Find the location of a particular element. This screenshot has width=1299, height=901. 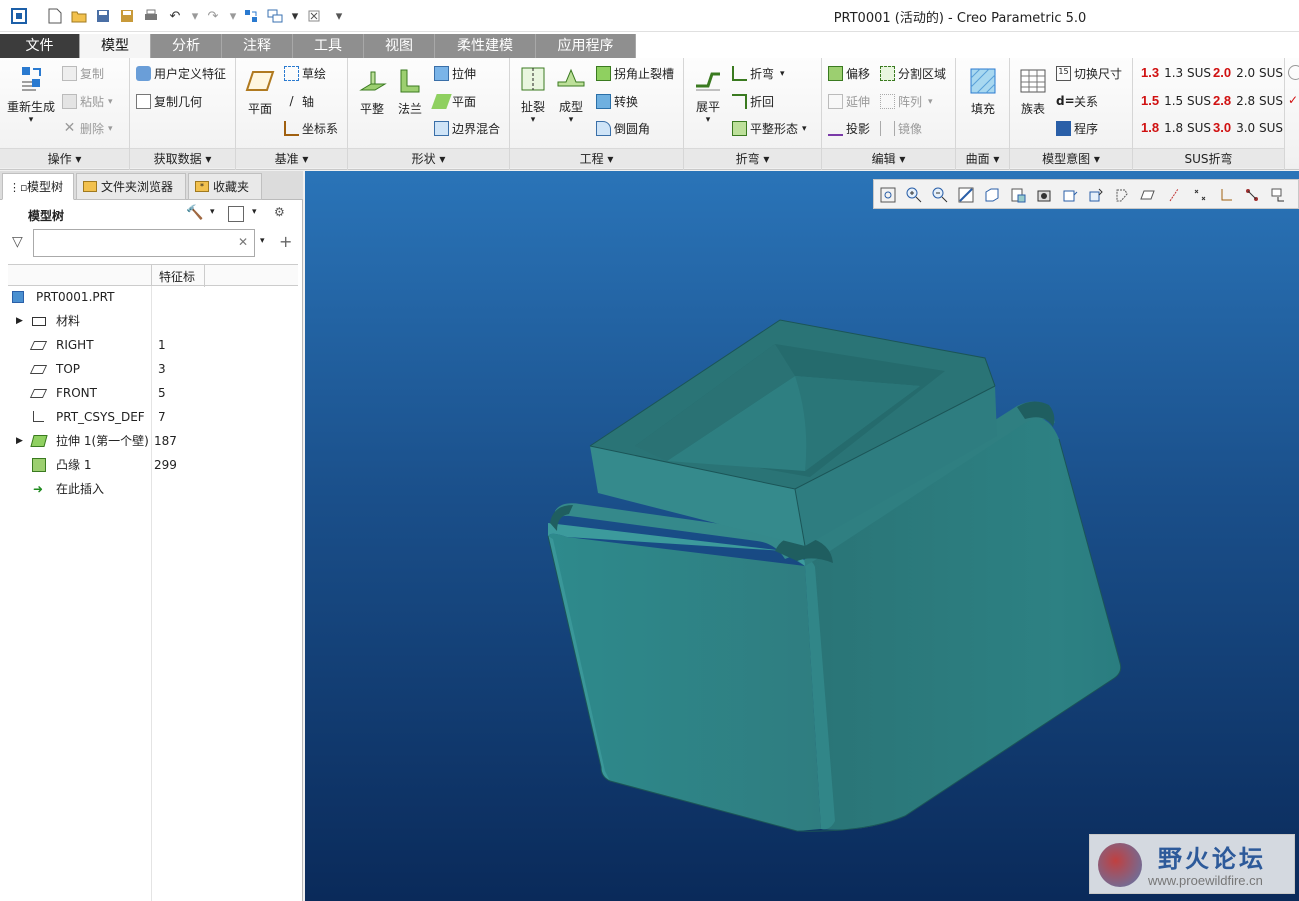

save-copy-icon is located at coordinates (127, 16).